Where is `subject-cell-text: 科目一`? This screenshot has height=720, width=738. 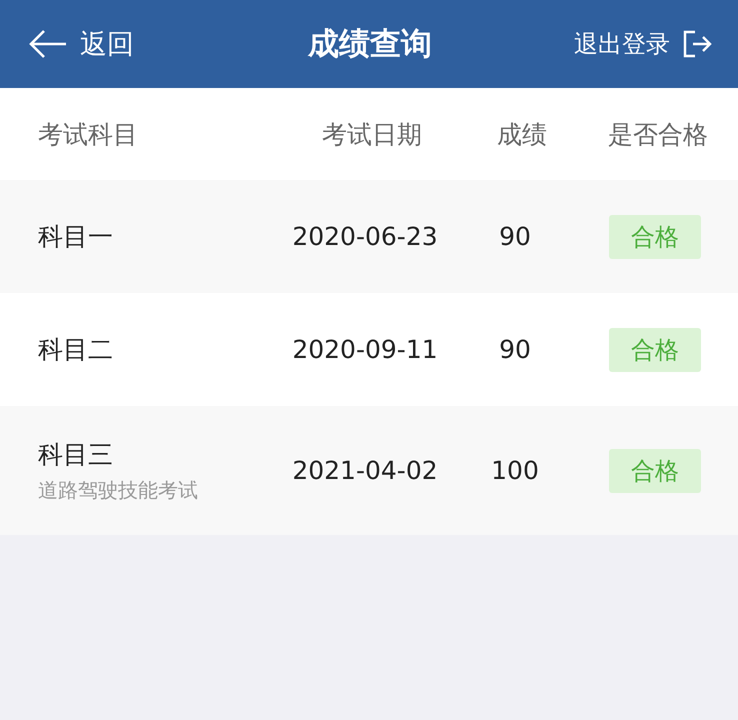
subject-cell-text: 科目一 is located at coordinates (75, 237).